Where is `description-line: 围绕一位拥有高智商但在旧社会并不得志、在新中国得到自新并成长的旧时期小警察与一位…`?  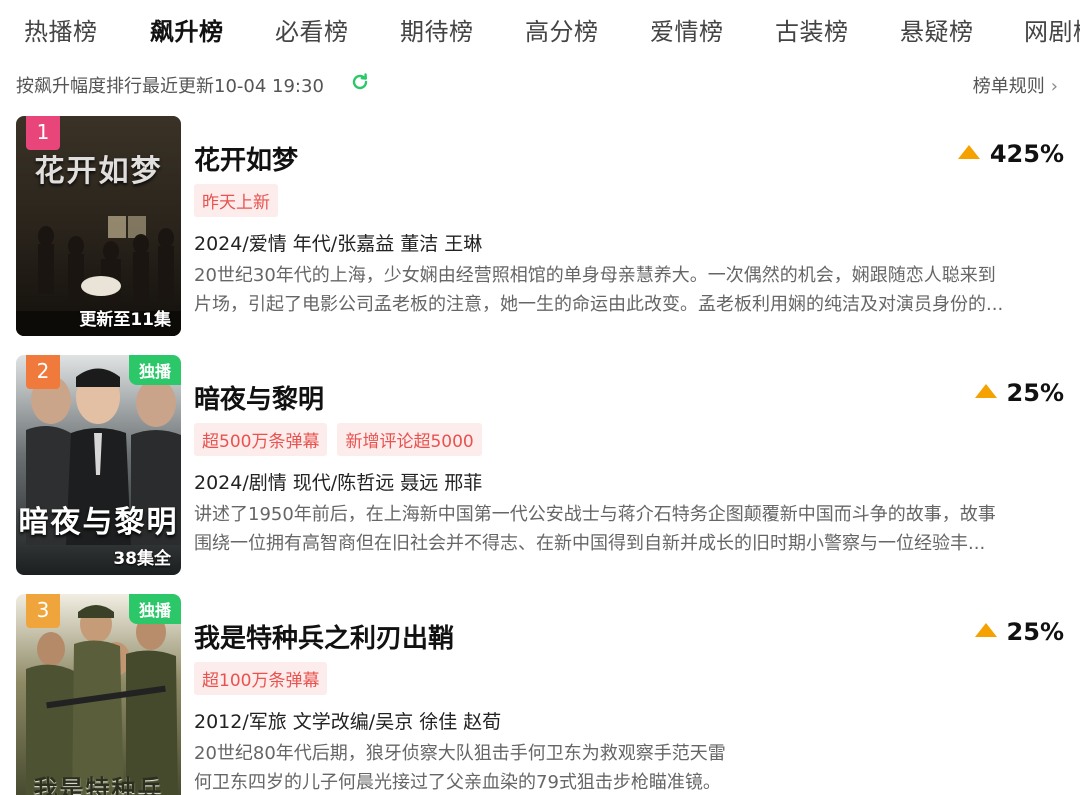 description-line: 围绕一位拥有高智商但在旧社会并不得志、在新中国得到自新并成长的旧时期小警察与一位… is located at coordinates (590, 543).